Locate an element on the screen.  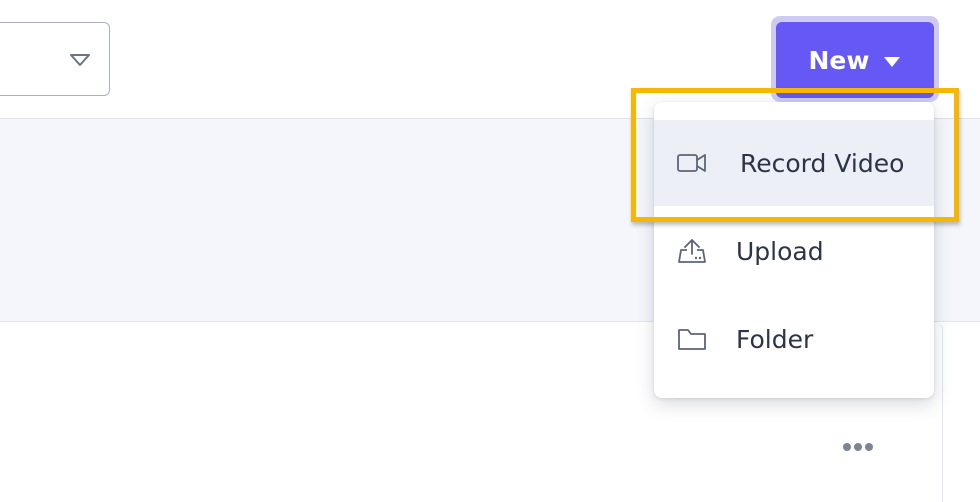
new-button-label: New is located at coordinates (839, 60).